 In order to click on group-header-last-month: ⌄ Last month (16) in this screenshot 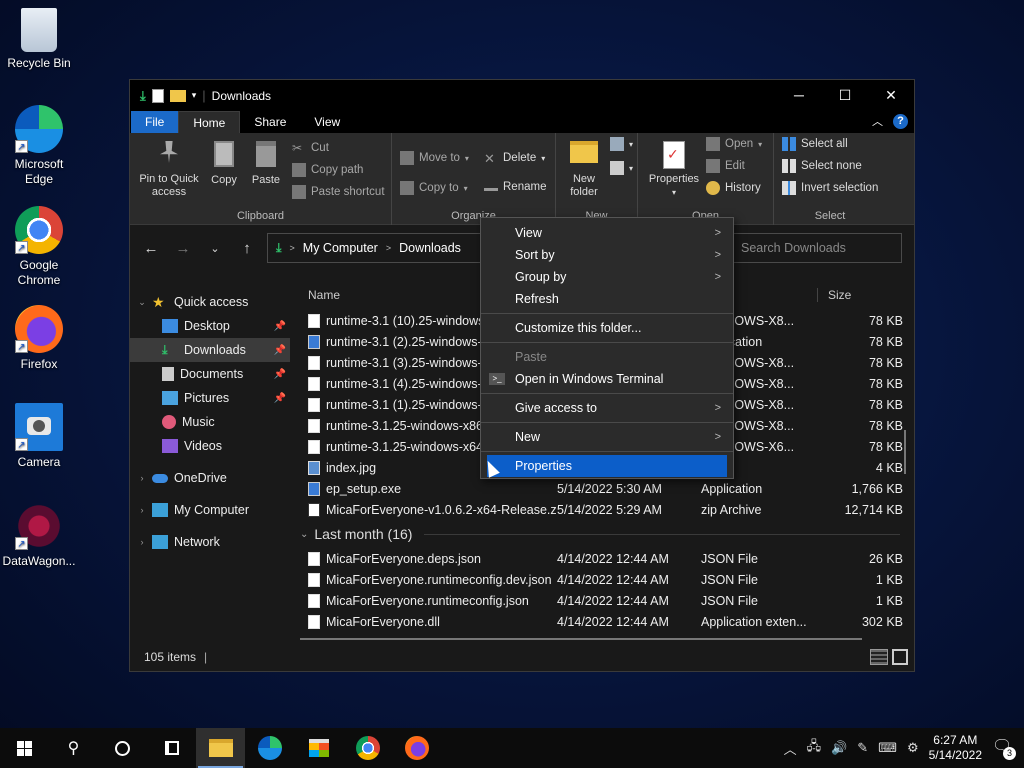, I will do `click(601, 534)`.